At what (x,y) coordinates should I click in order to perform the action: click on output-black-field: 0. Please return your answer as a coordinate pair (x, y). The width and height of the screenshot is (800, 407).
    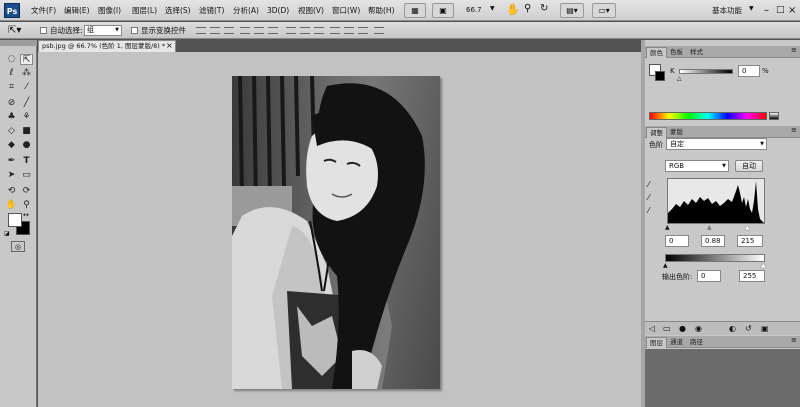
    Looking at the image, I should click on (709, 276).